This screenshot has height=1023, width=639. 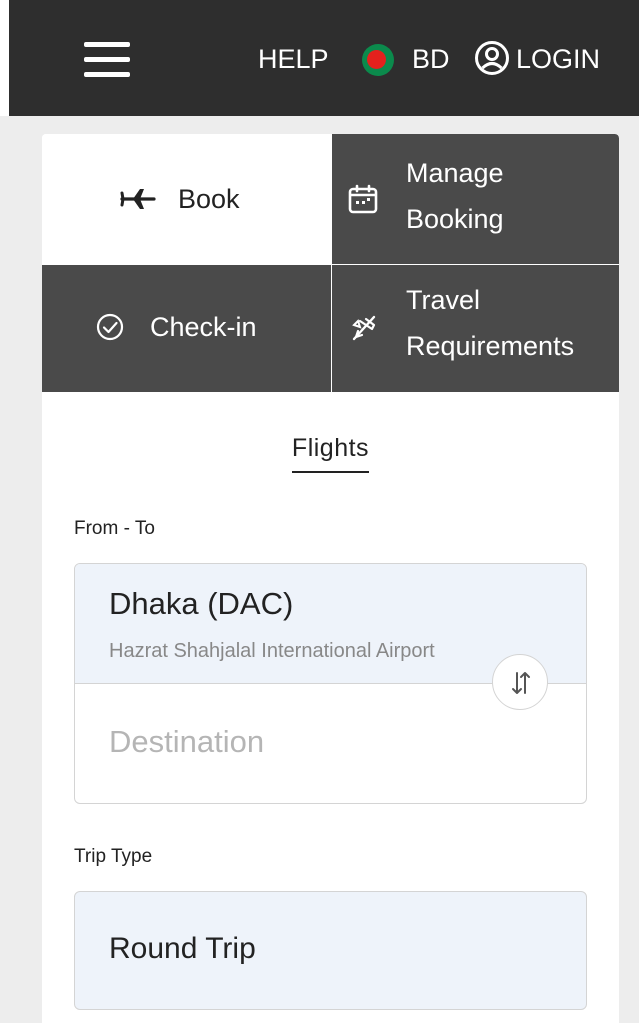 I want to click on country-selector: BD, so click(x=431, y=59).